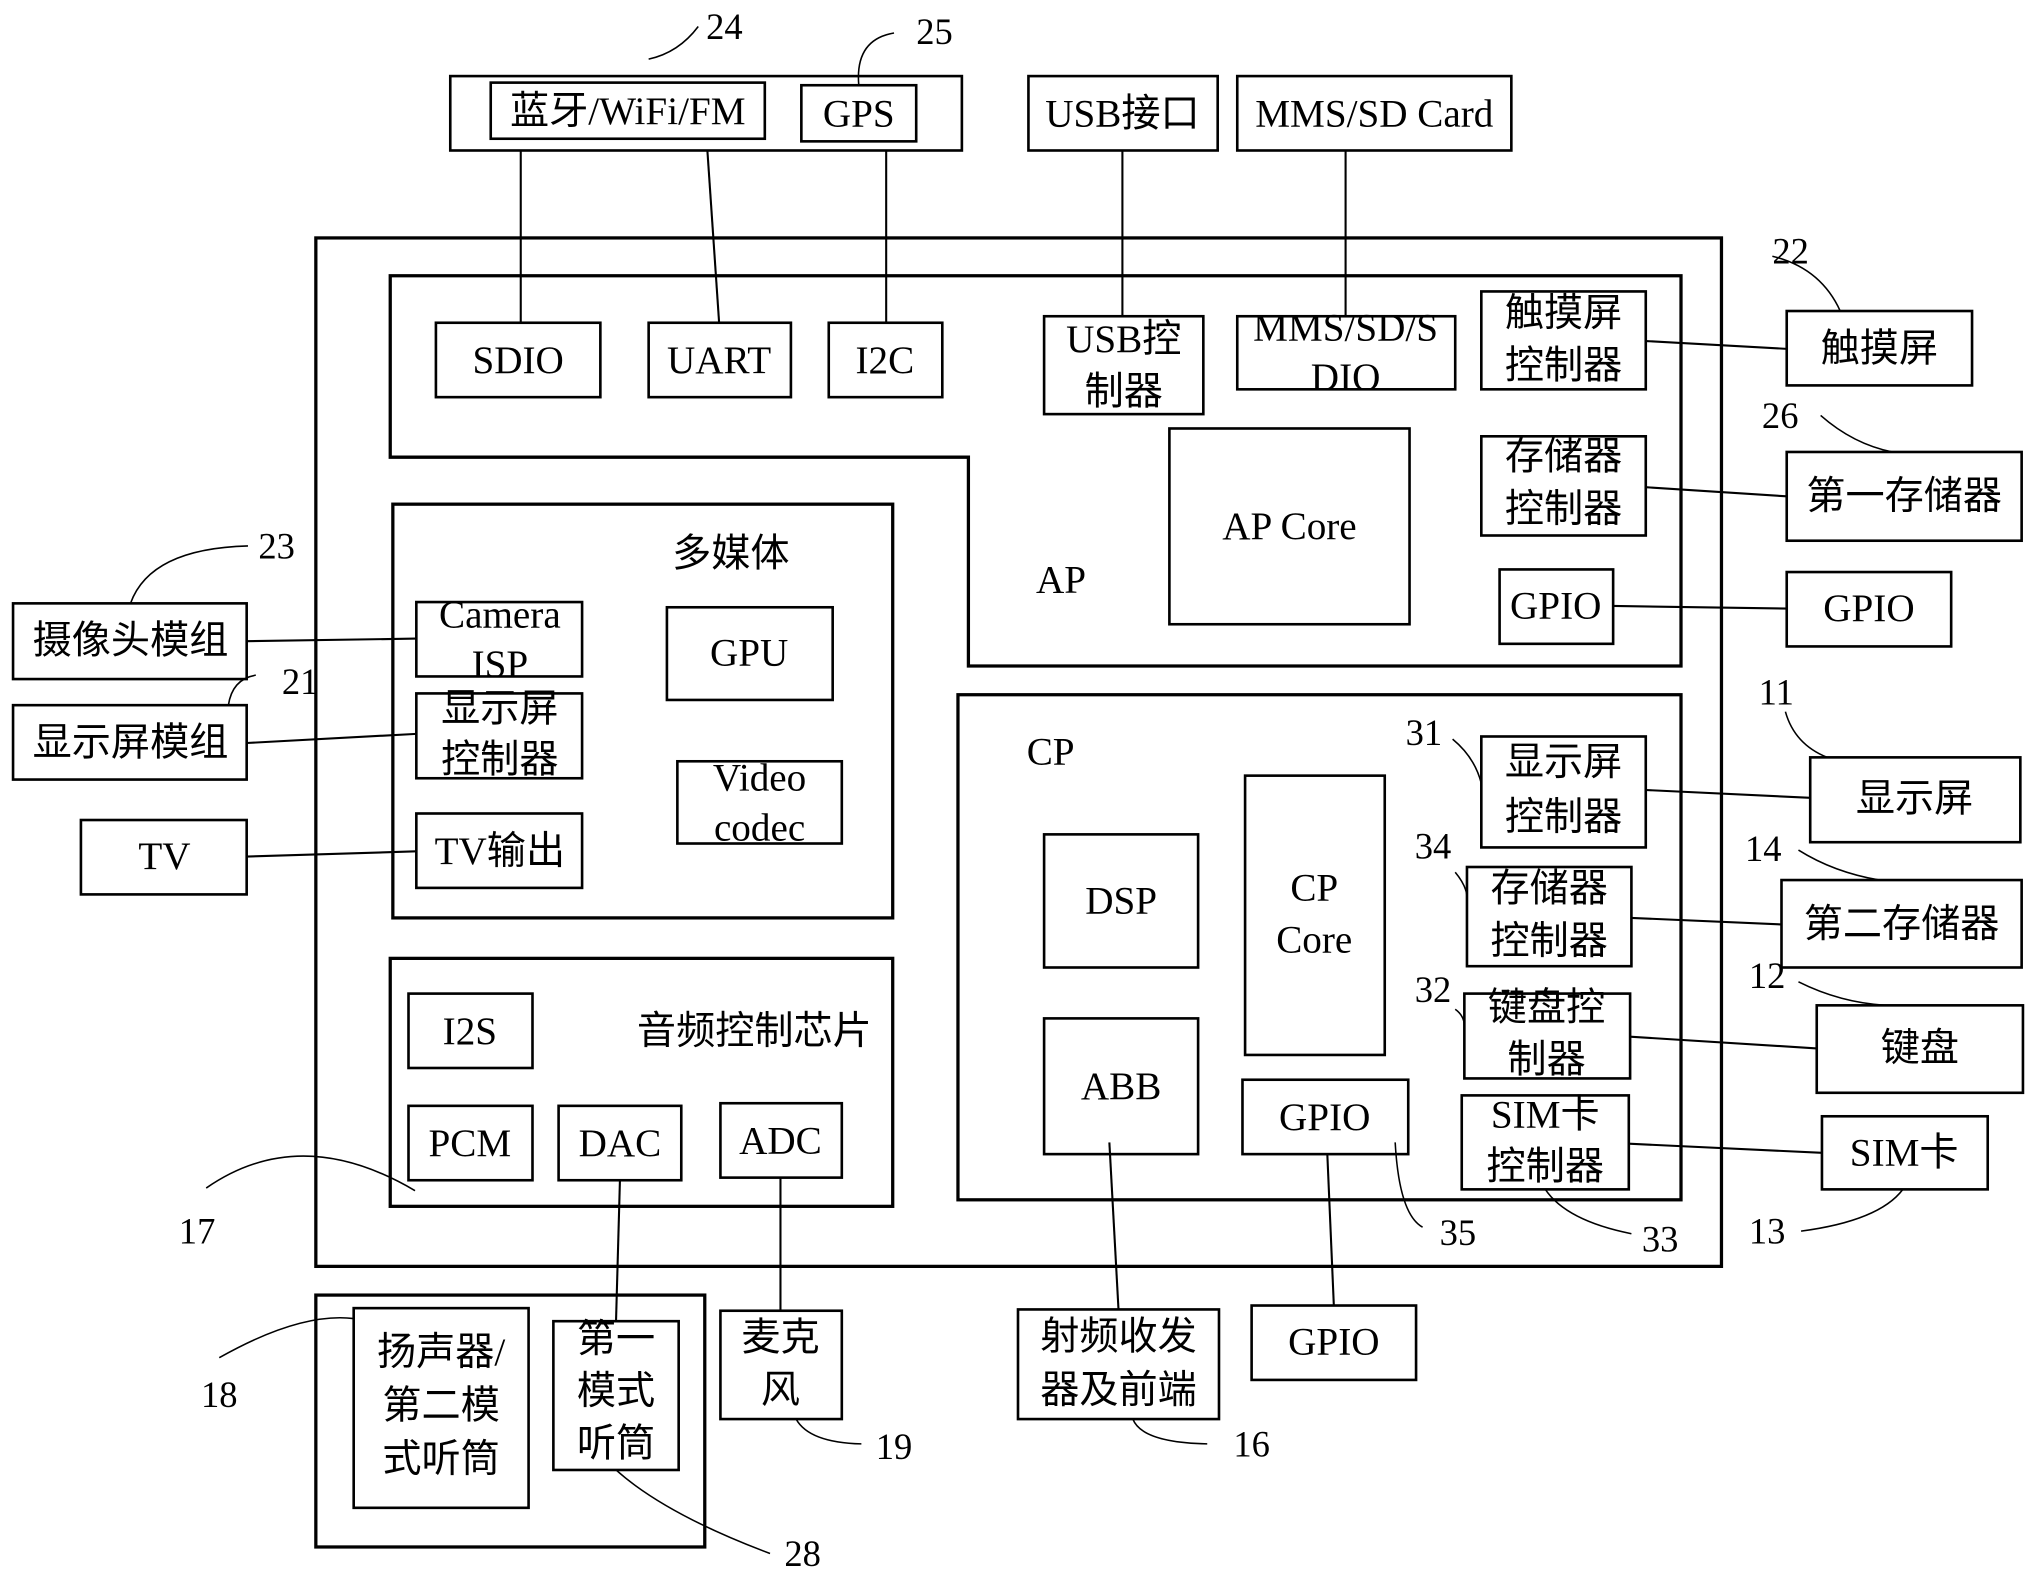 Image resolution: width=2036 pixels, height=1580 pixels. Describe the element at coordinates (1289, 526) in the screenshot. I see `ap-core-label: AP Core` at that location.